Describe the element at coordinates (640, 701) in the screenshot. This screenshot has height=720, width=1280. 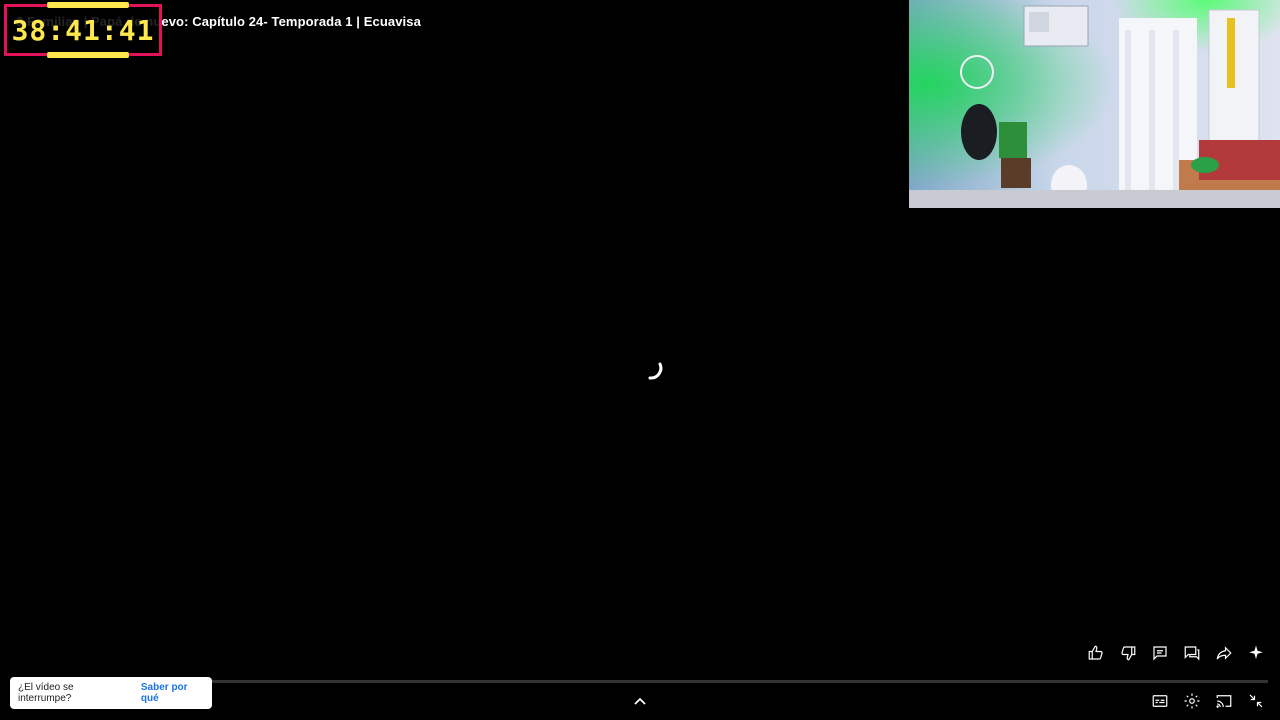
I see `chevron-up-icon` at that location.